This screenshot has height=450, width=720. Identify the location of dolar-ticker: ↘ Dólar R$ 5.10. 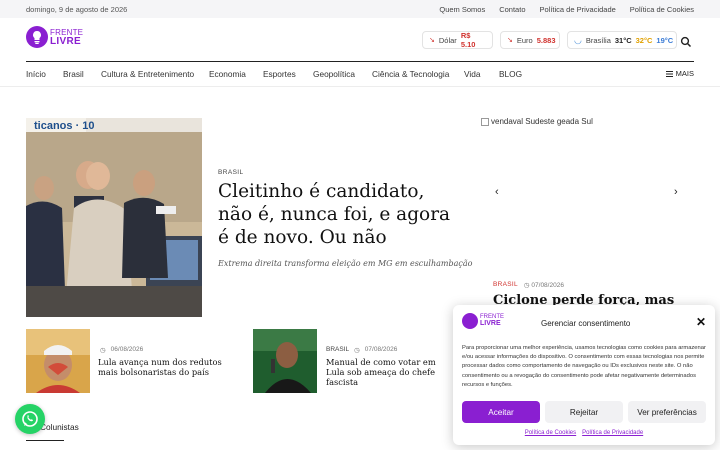
(457, 40).